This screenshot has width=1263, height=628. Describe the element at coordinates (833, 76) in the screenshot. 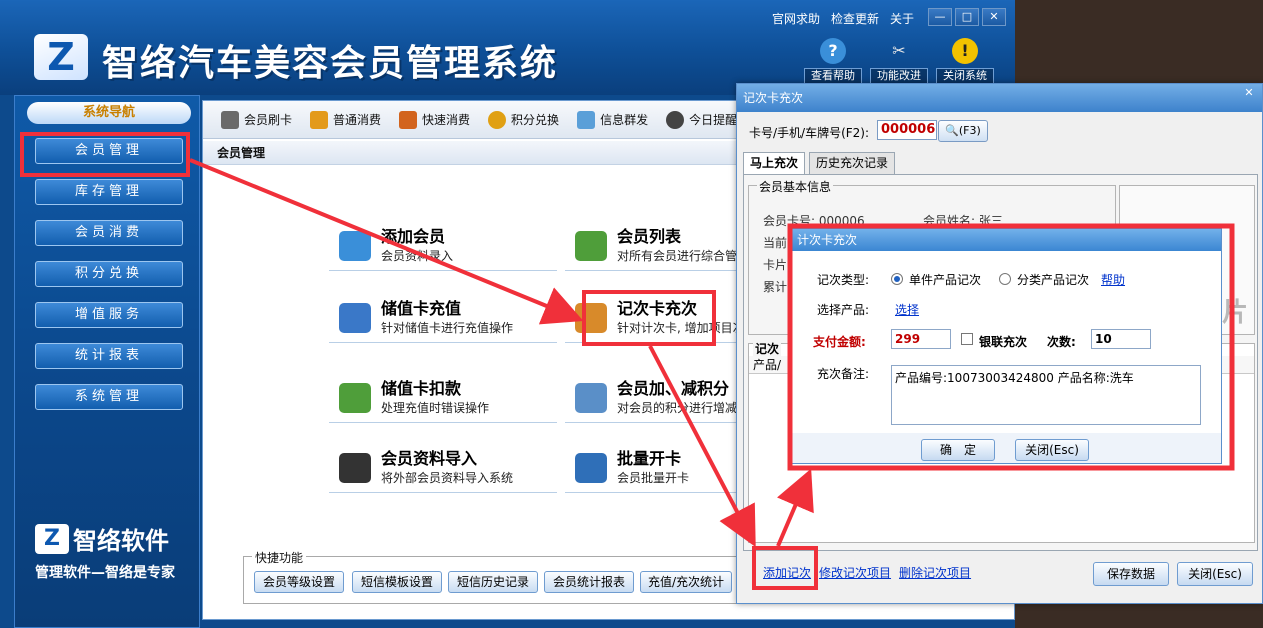

I see `tool-help-label: 查看帮助` at that location.